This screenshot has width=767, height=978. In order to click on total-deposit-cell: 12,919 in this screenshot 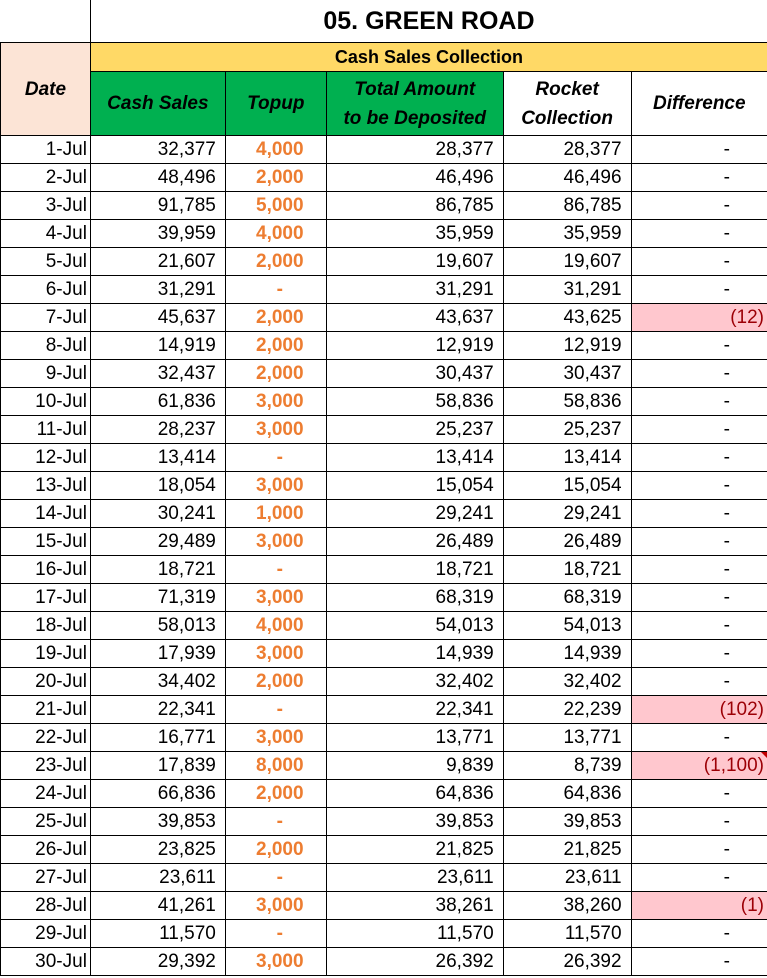, I will do `click(414, 345)`.